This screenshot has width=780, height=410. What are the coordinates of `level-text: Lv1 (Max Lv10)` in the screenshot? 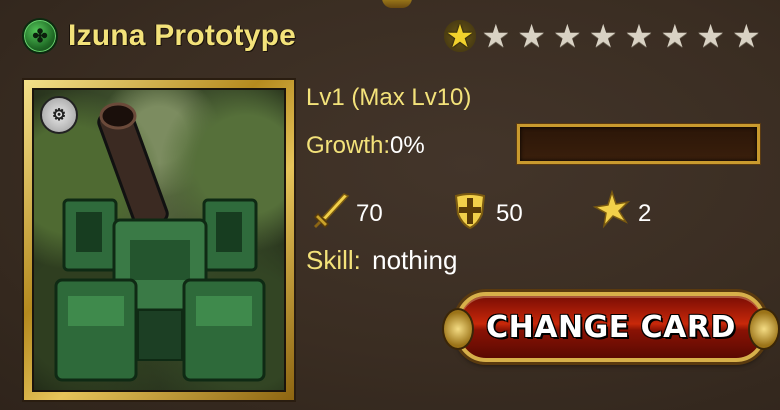 It's located at (389, 97).